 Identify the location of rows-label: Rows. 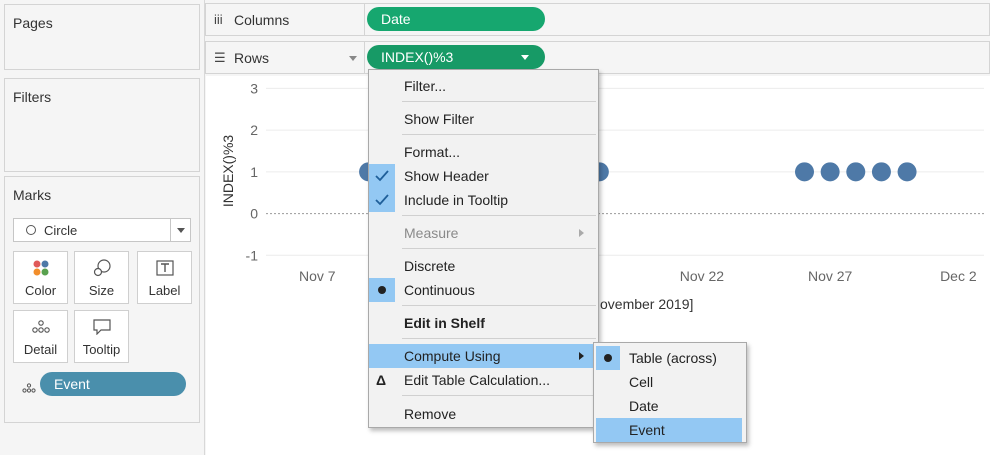
(252, 58).